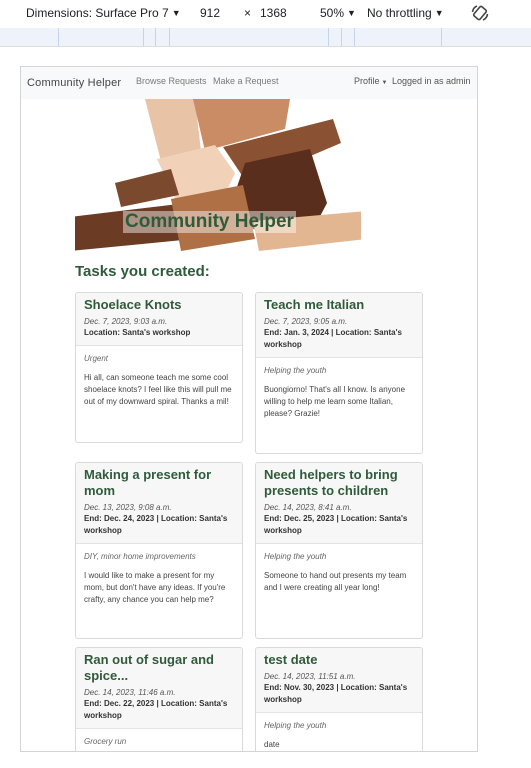 The height and width of the screenshot is (768, 531). Describe the element at coordinates (480, 13) in the screenshot. I see `rotate-icon` at that location.